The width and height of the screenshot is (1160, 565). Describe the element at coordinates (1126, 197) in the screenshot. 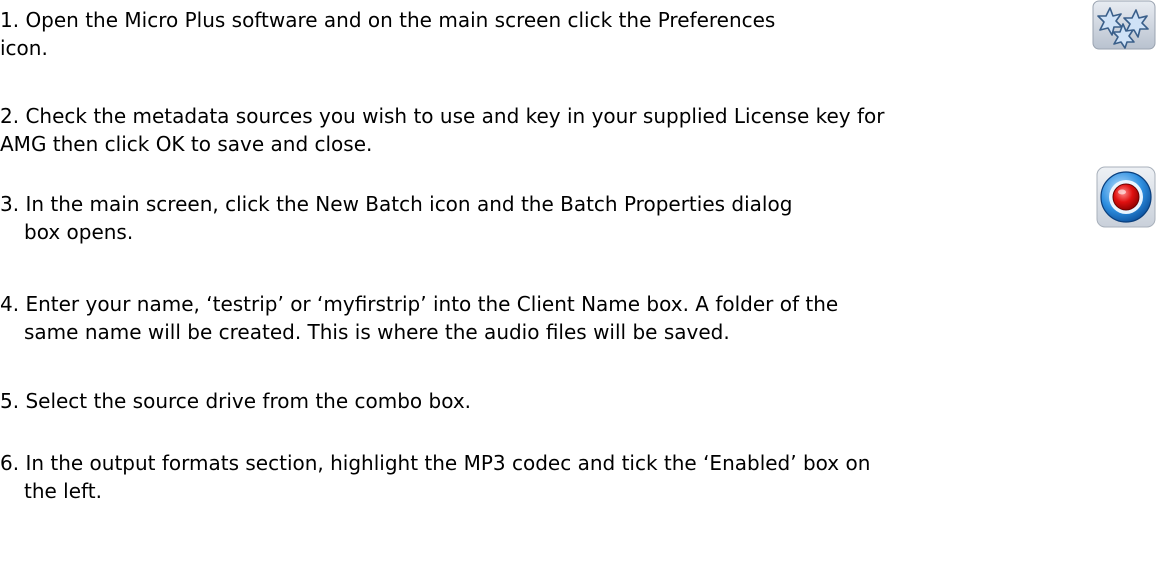

I see `new-batch-icon` at that location.